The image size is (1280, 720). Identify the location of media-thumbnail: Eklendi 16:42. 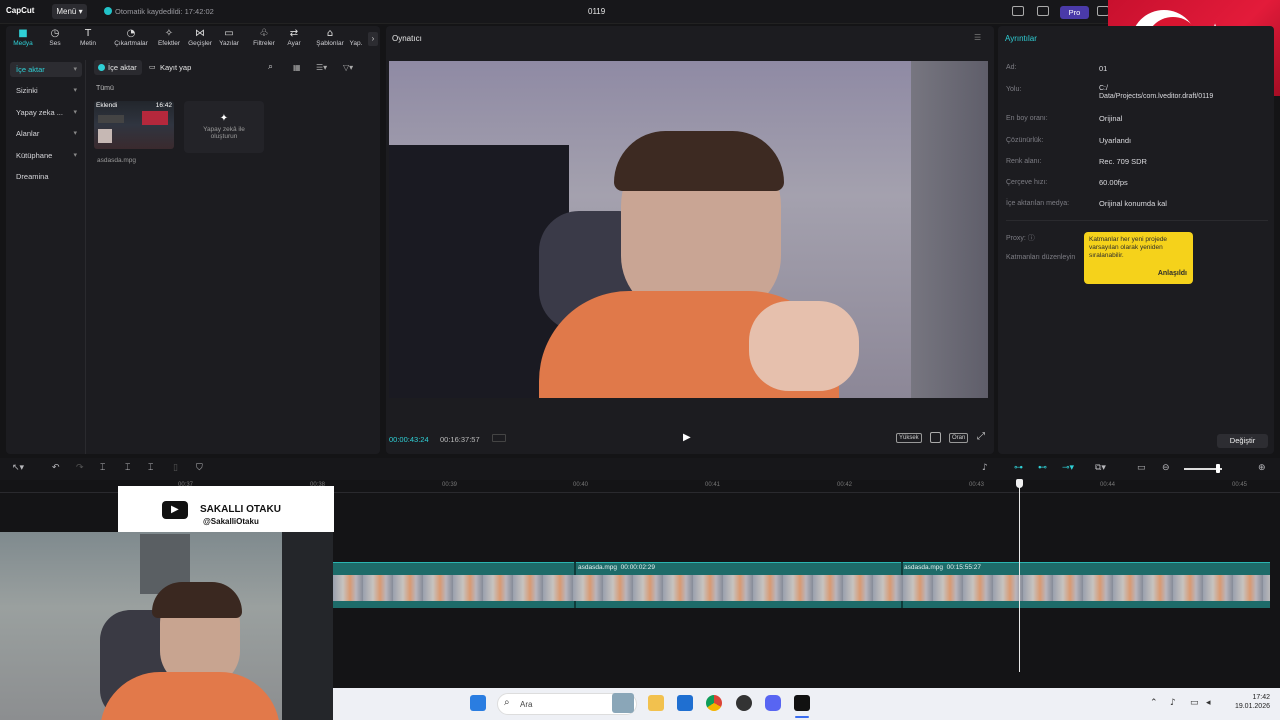
(134, 125).